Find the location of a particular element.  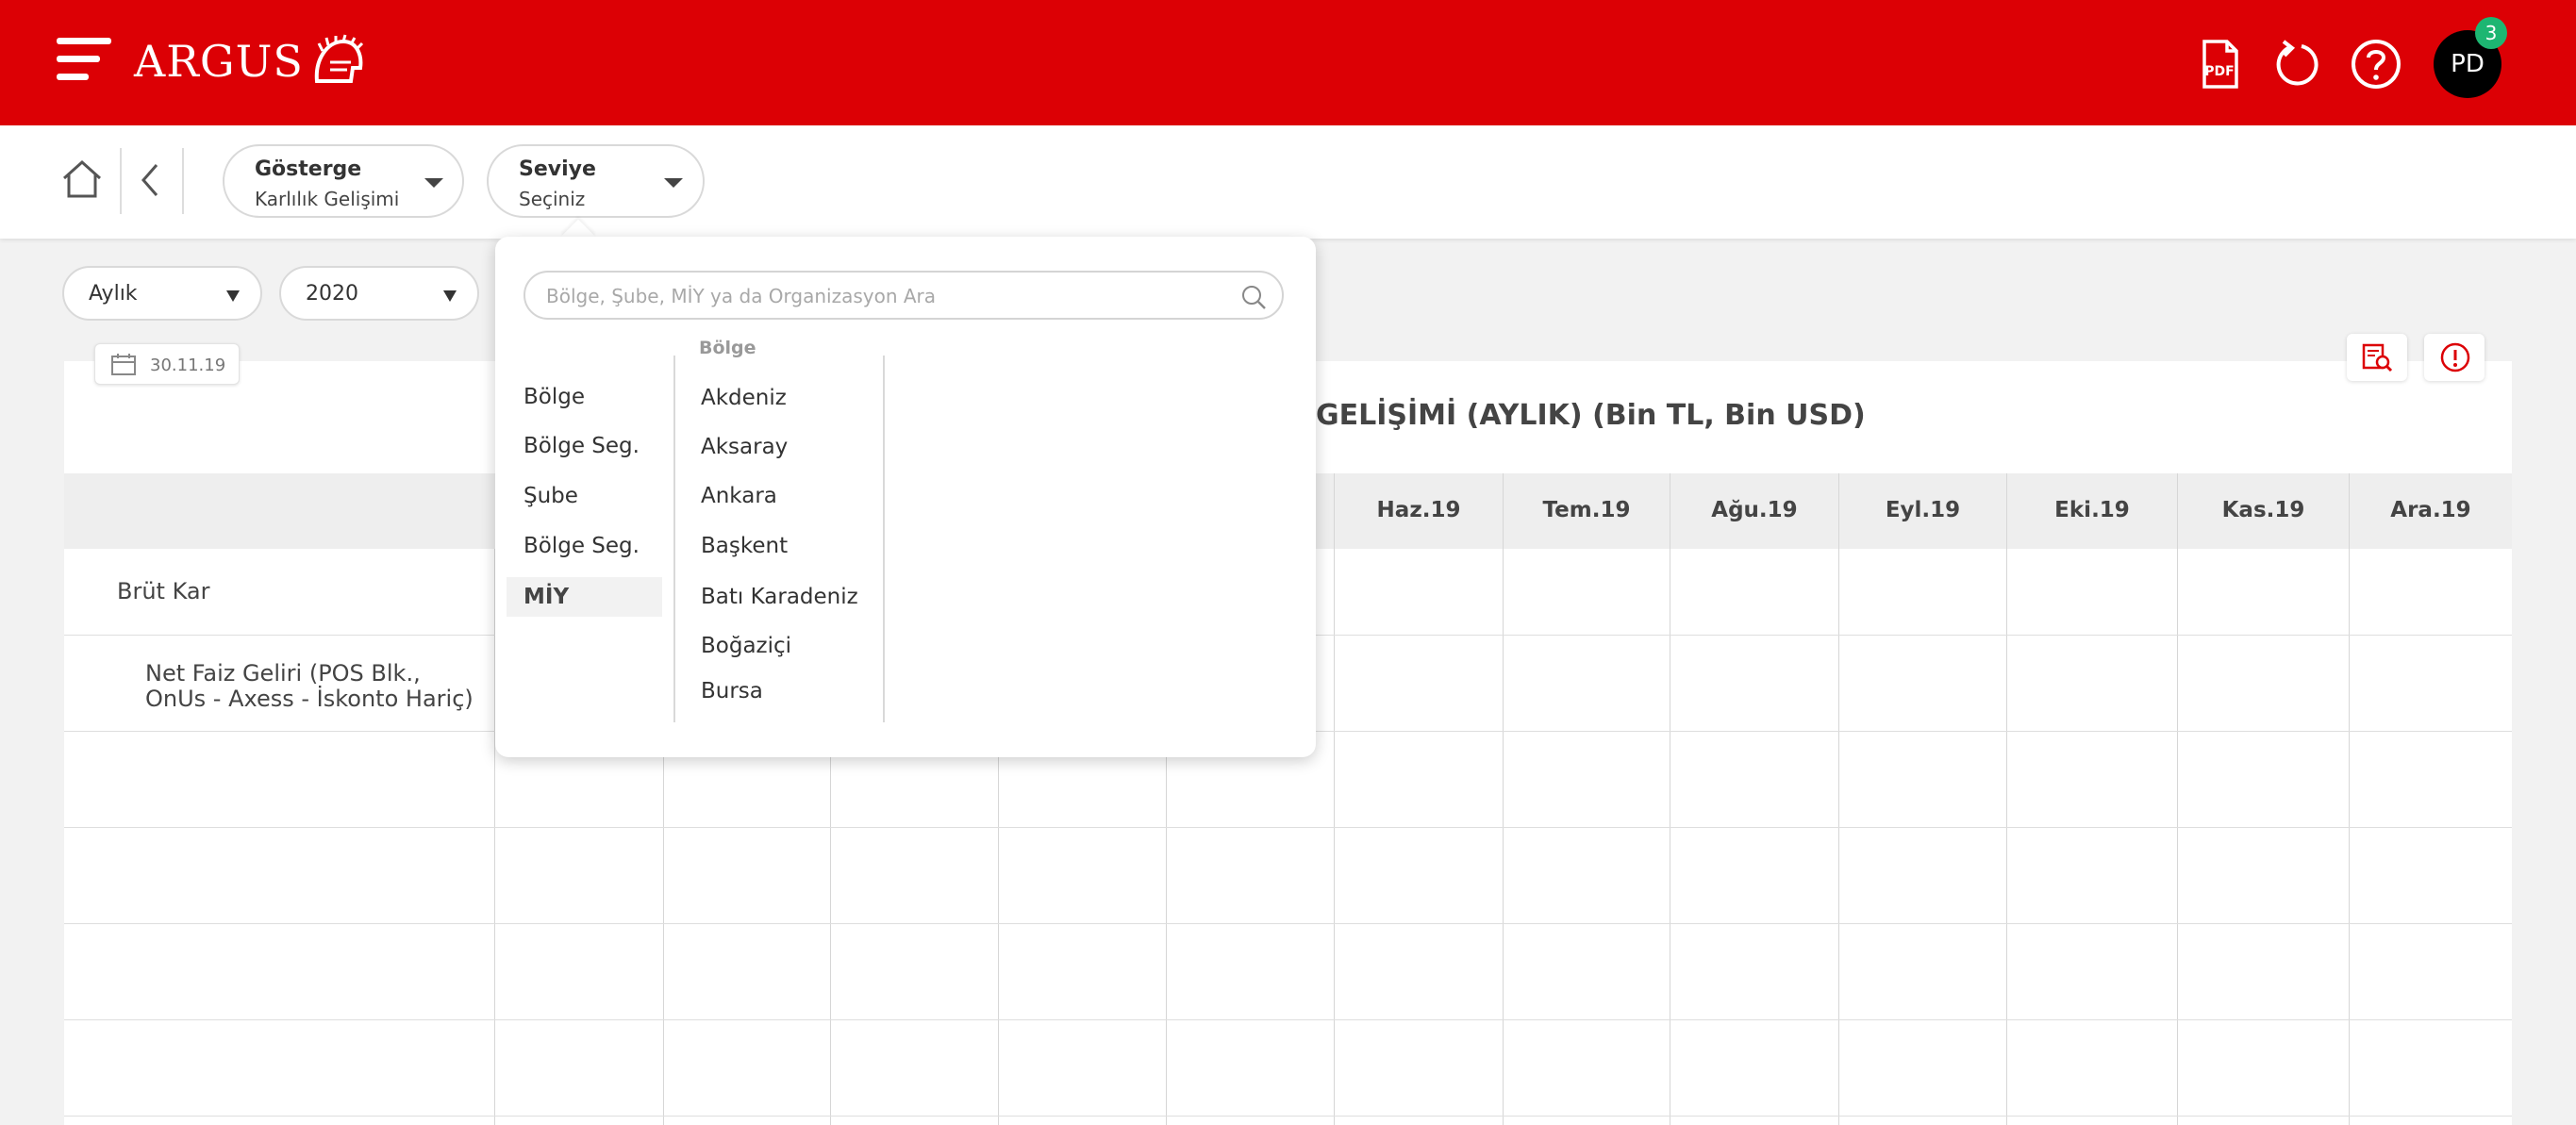

logo-text: ARGUS is located at coordinates (219, 62).